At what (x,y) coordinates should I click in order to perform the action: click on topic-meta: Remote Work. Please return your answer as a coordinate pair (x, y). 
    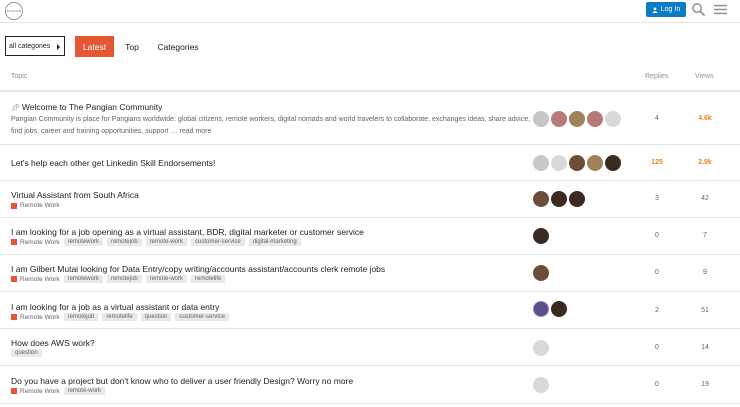
    Looking at the image, I should click on (35, 205).